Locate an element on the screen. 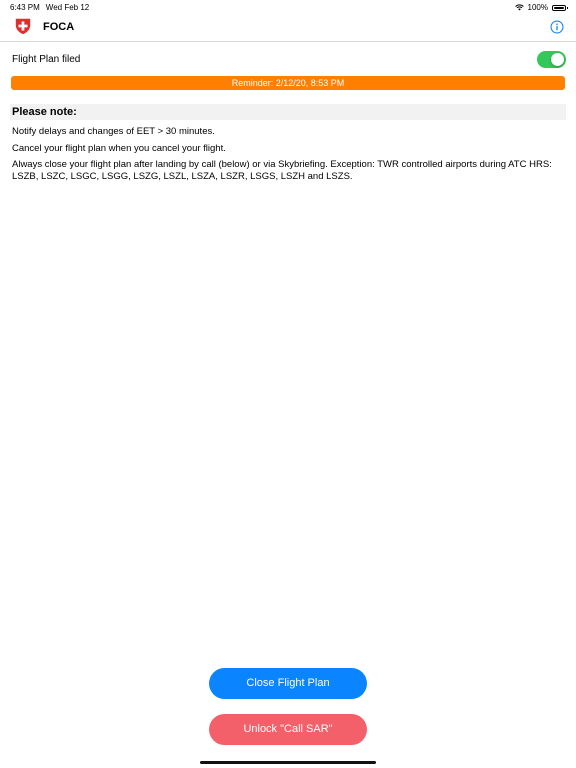  note-header: Please note: is located at coordinates (288, 112).